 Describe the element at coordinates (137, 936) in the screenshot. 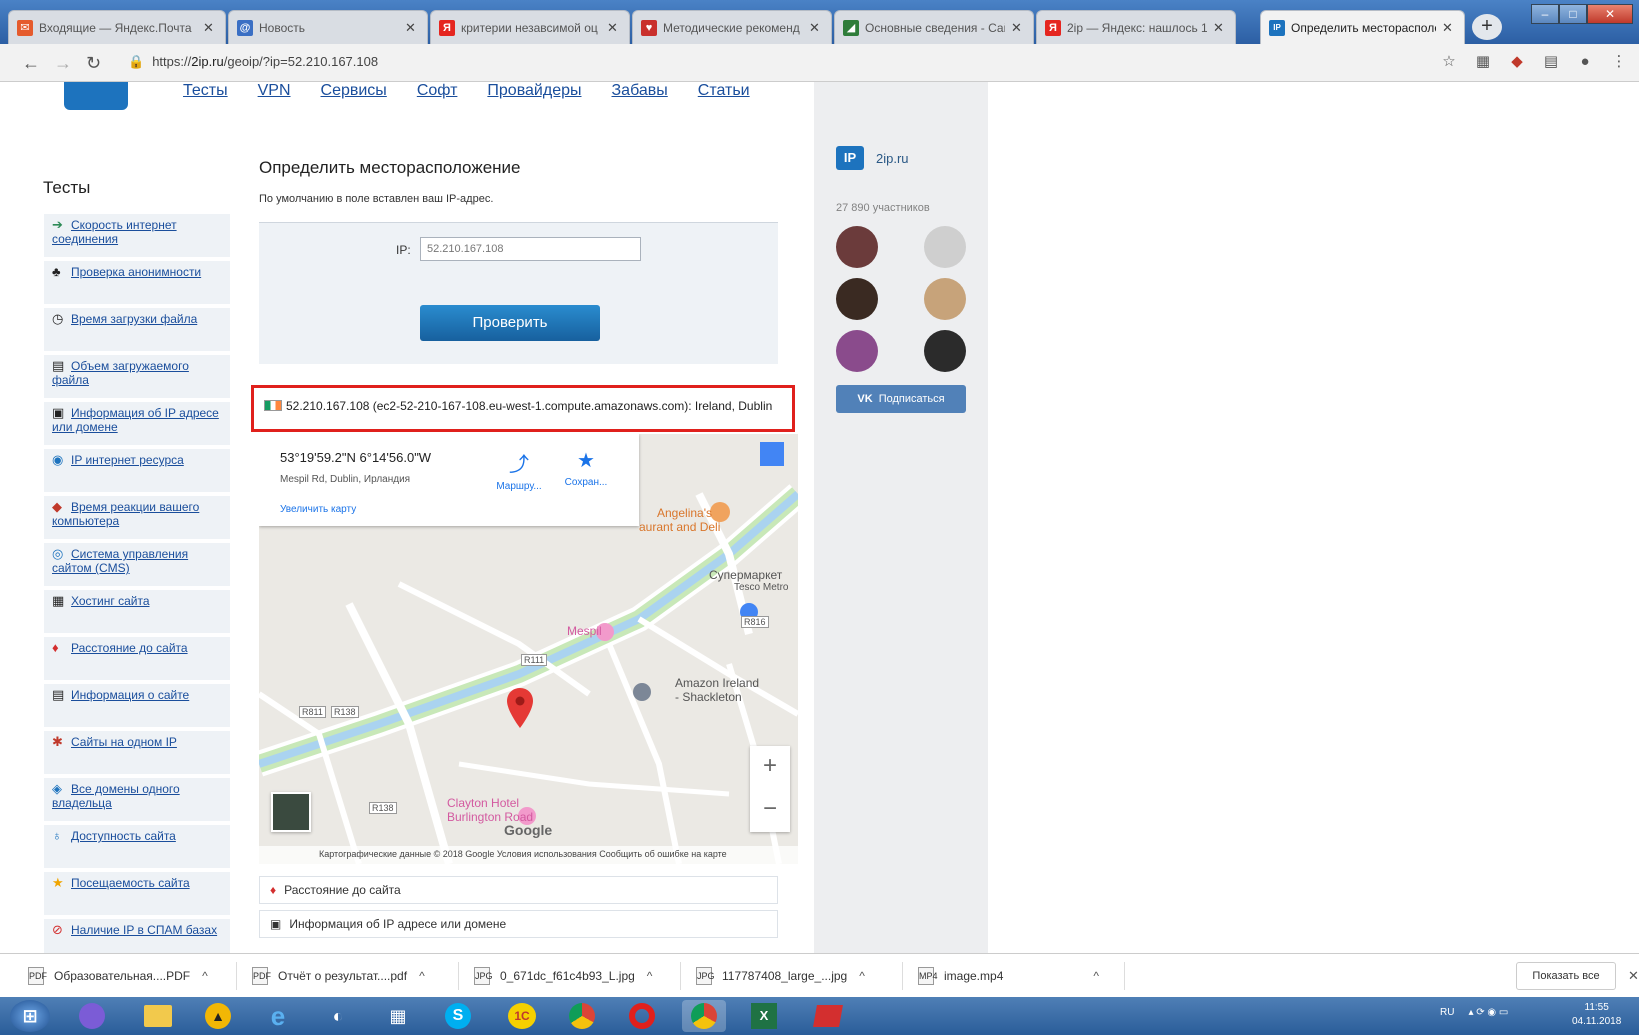

I see `left-item-spam: ⊘ Наличие IP в СПАМ базах` at that location.